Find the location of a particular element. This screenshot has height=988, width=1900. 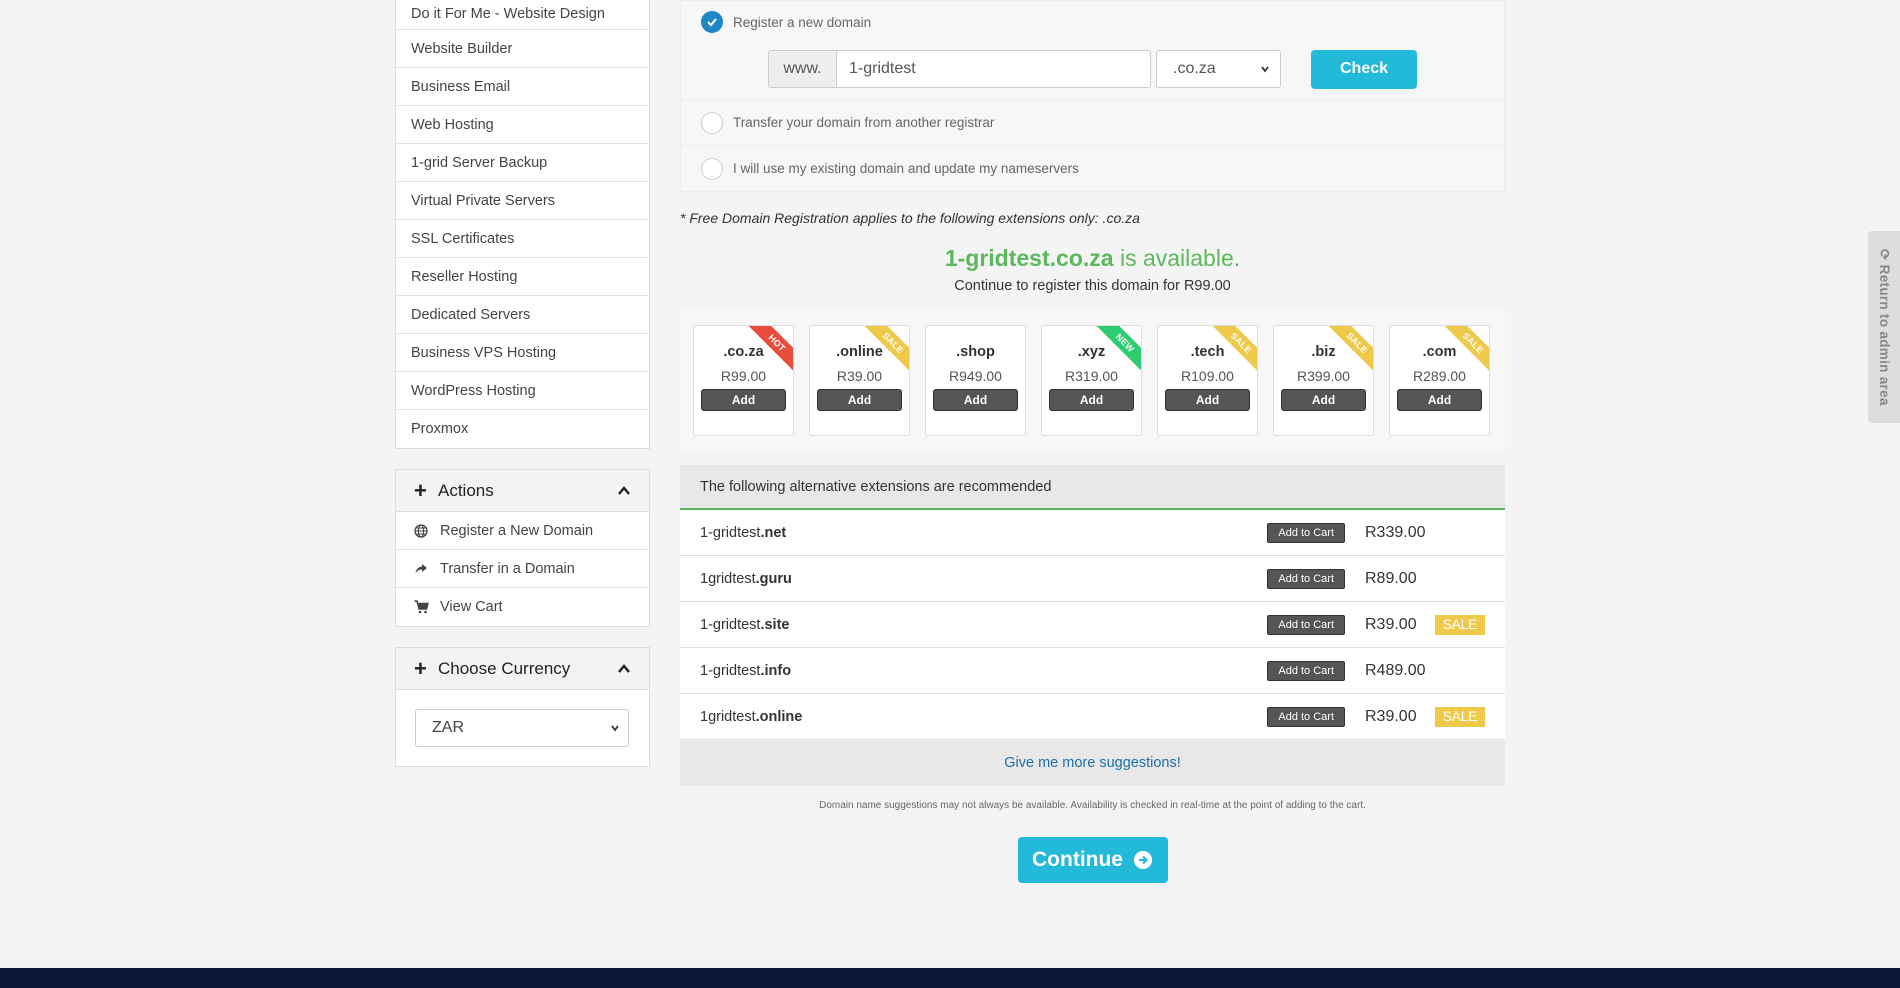

tld-price: R319.00 is located at coordinates (1091, 376).